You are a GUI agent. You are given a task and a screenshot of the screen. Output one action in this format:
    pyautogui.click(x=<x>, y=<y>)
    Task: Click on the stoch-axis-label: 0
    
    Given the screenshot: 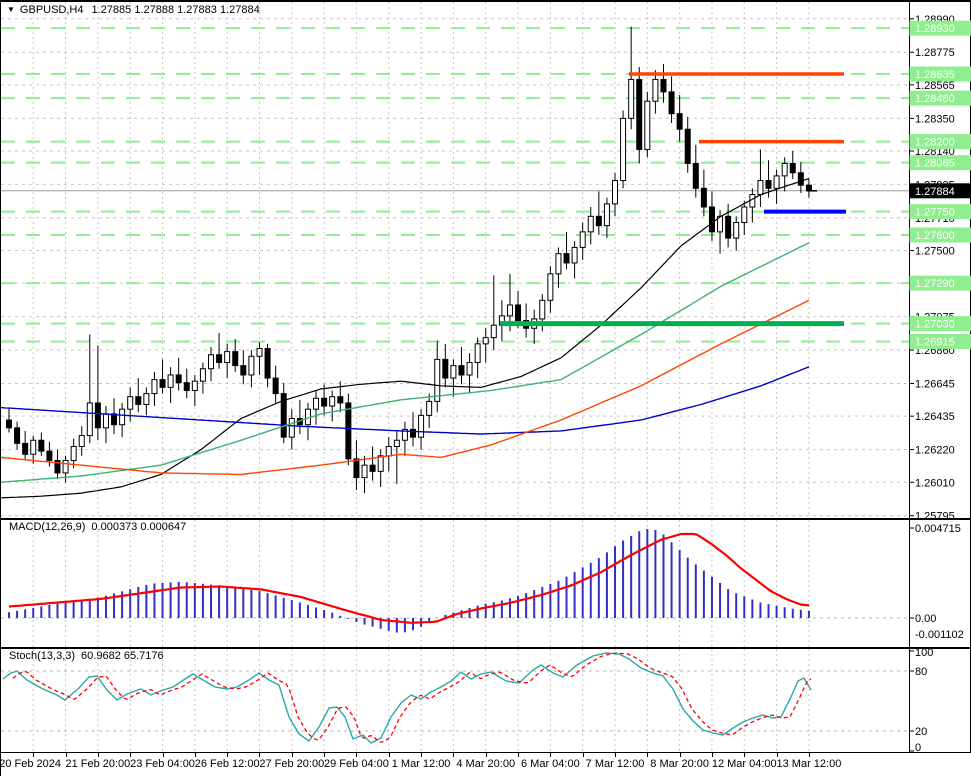 What is the action you would take?
    pyautogui.click(x=918, y=747)
    